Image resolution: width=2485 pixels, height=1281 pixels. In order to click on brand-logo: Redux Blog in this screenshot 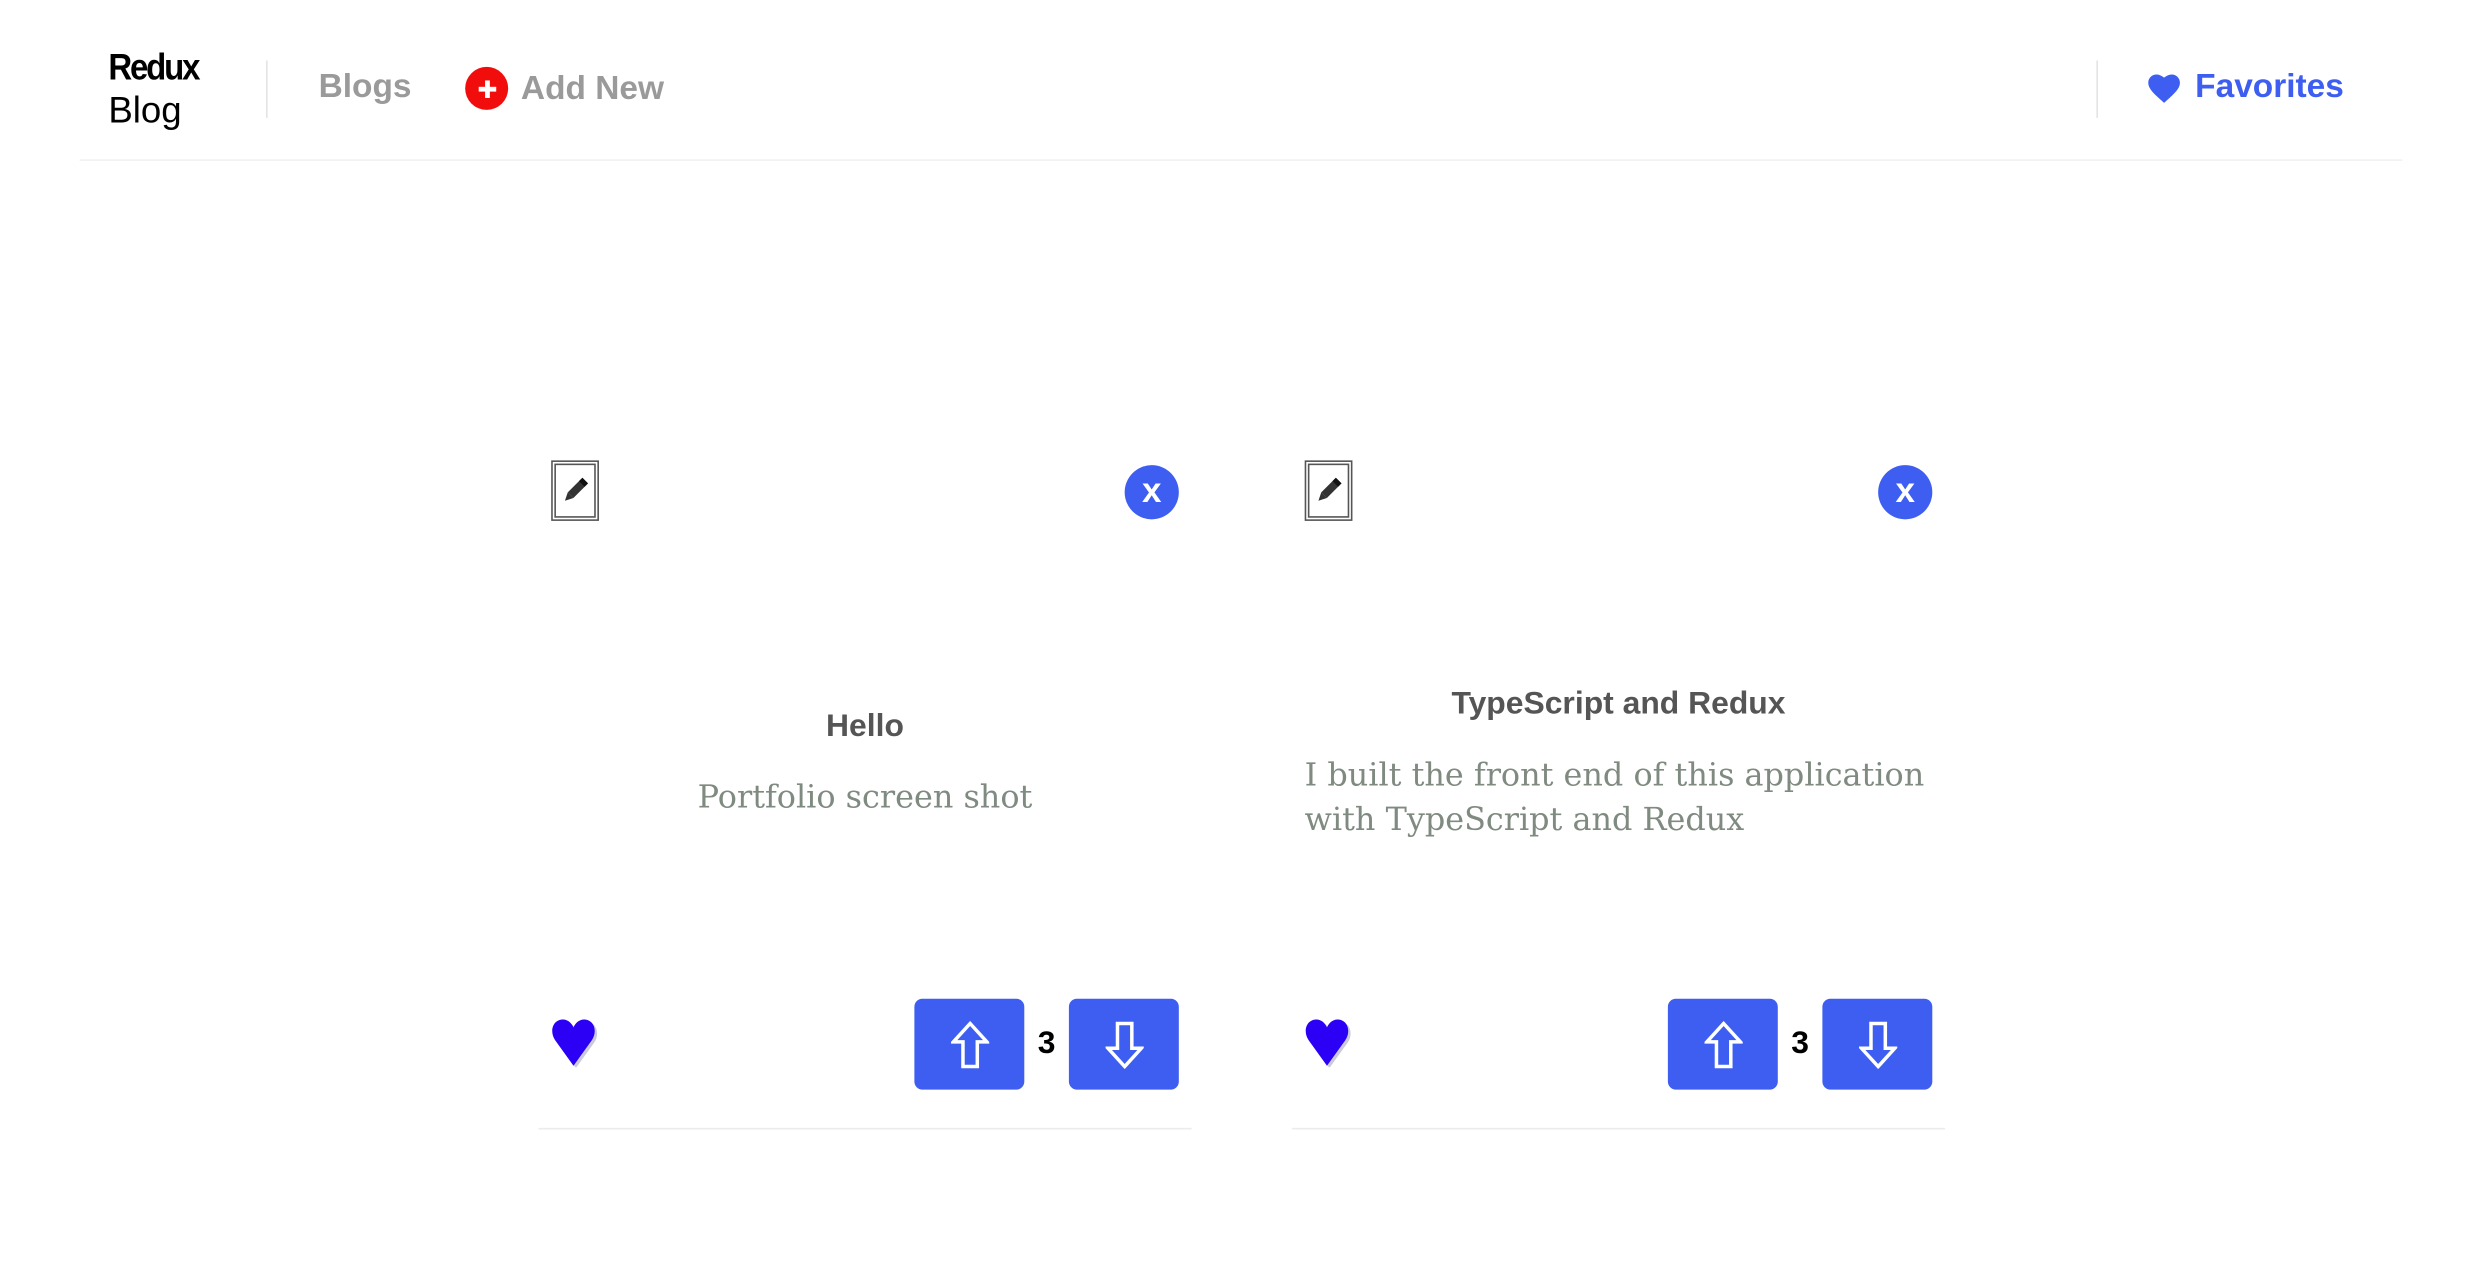, I will do `click(158, 89)`.